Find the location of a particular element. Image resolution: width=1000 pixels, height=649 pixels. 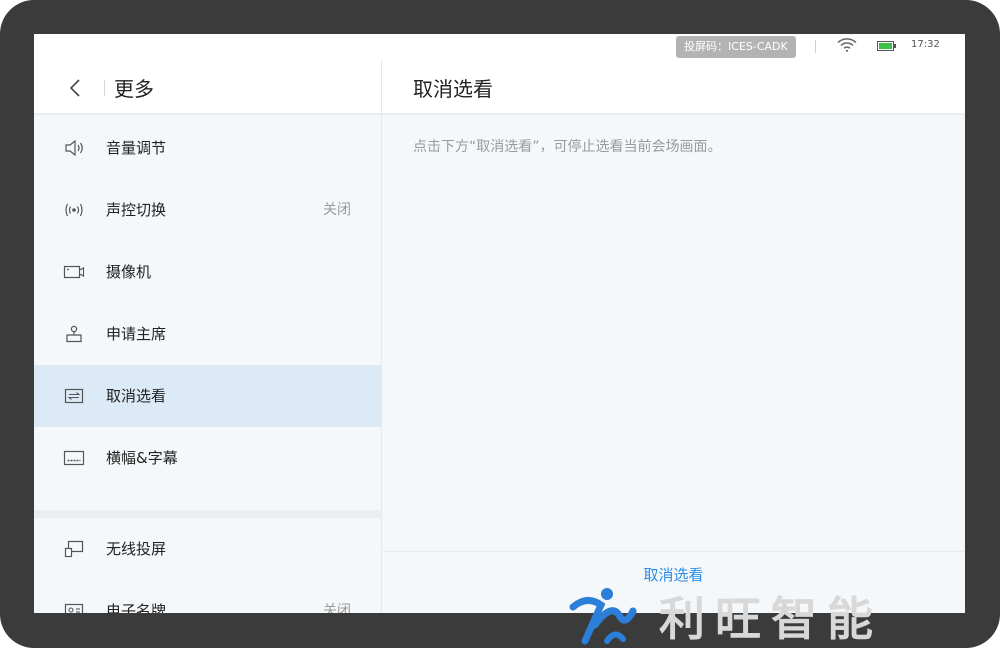

menu-item-label: 取消选看 is located at coordinates (136, 396).